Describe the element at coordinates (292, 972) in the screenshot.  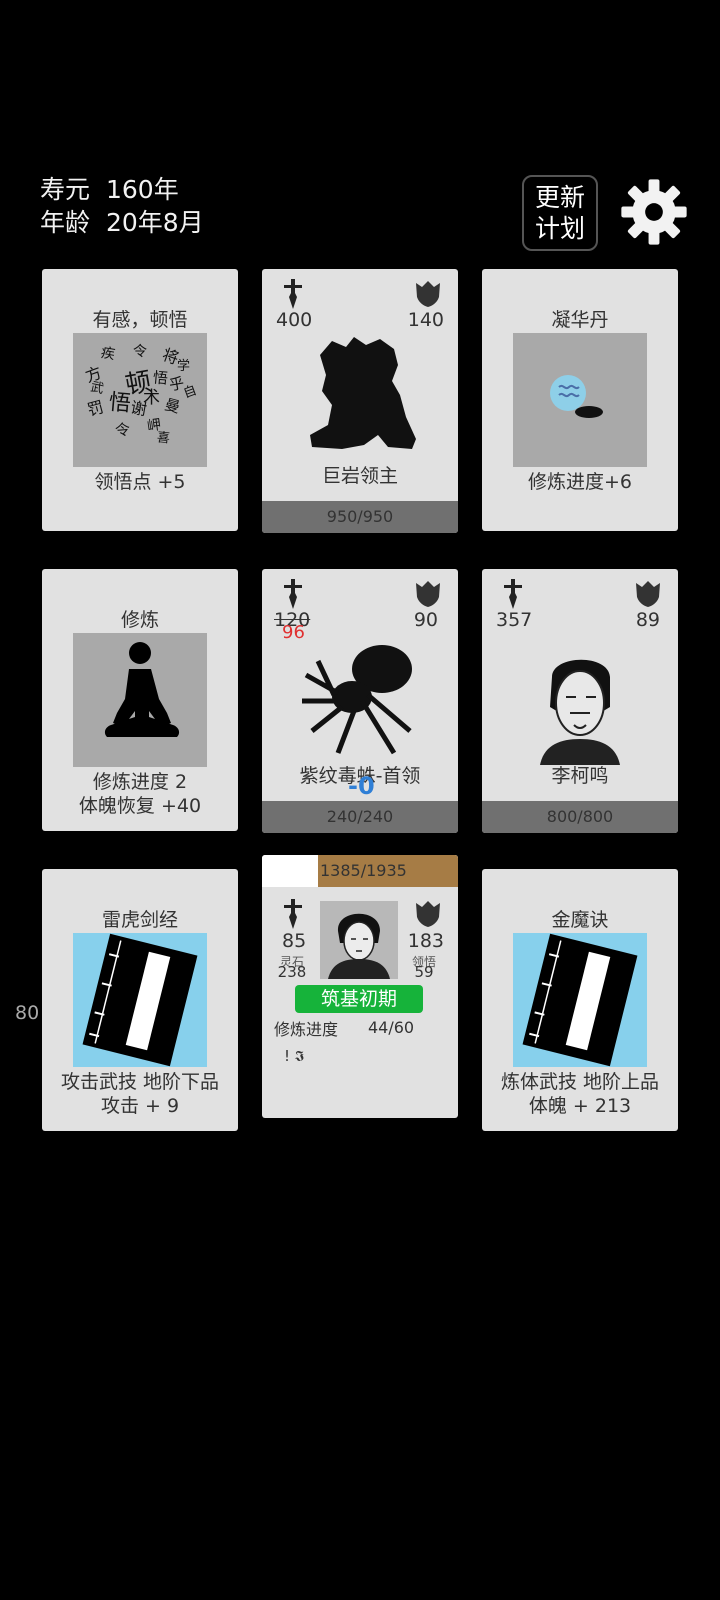
I see `spirit-stone-value: 238` at that location.